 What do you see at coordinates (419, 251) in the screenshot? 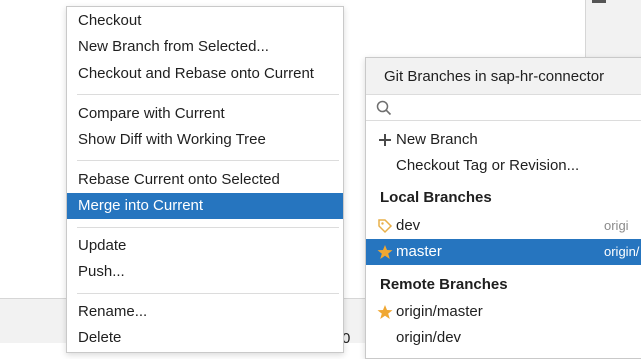
I see `branch-name: master` at bounding box center [419, 251].